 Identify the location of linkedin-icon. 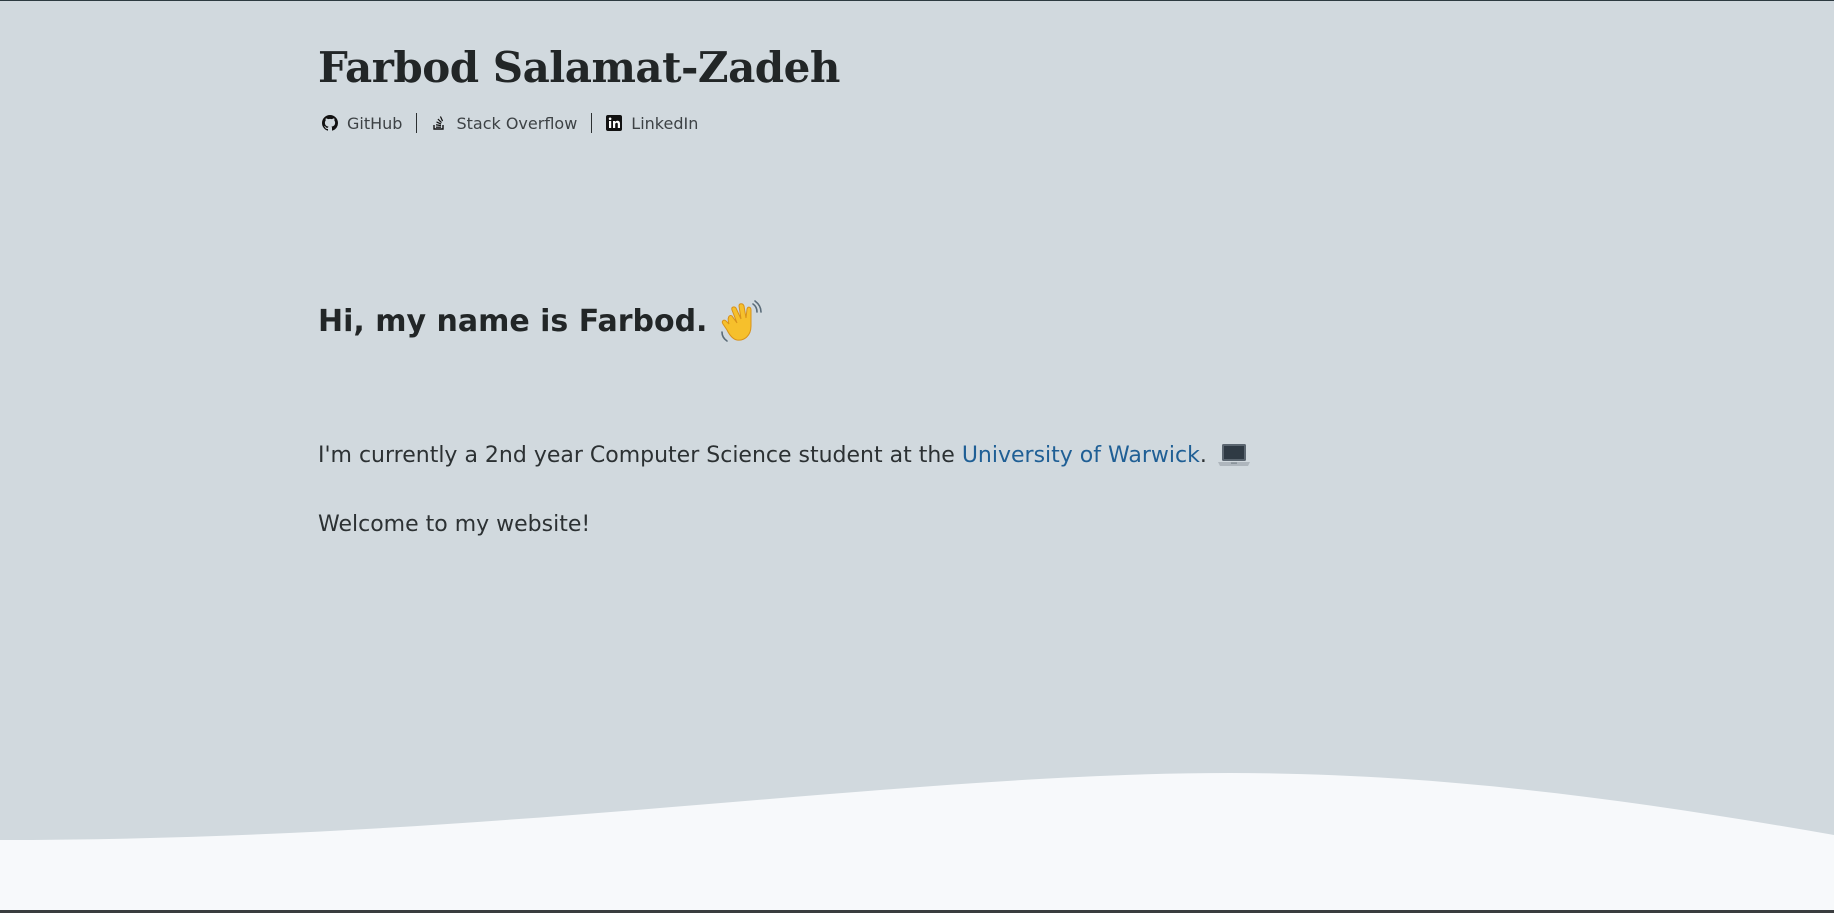
(614, 123).